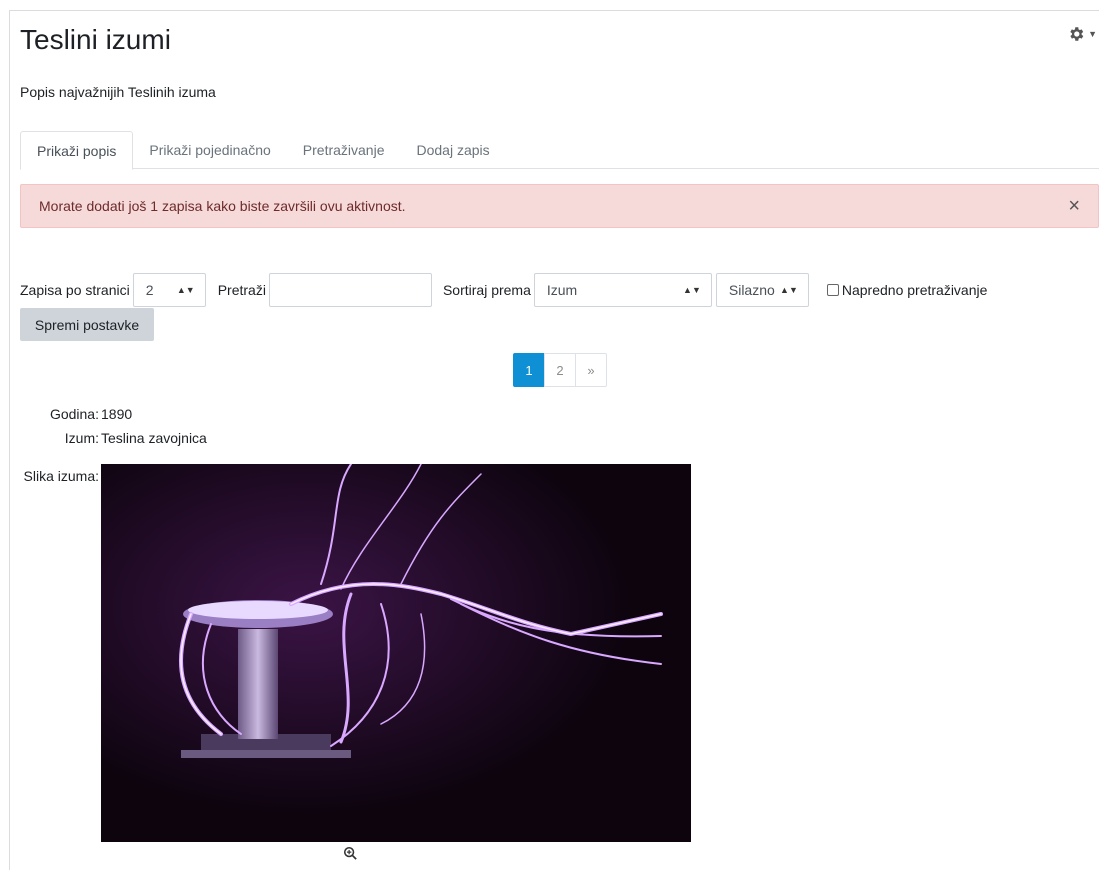 The width and height of the screenshot is (1099, 870). What do you see at coordinates (622, 290) in the screenshot?
I see `sort-field-select: Izum ▲▼` at bounding box center [622, 290].